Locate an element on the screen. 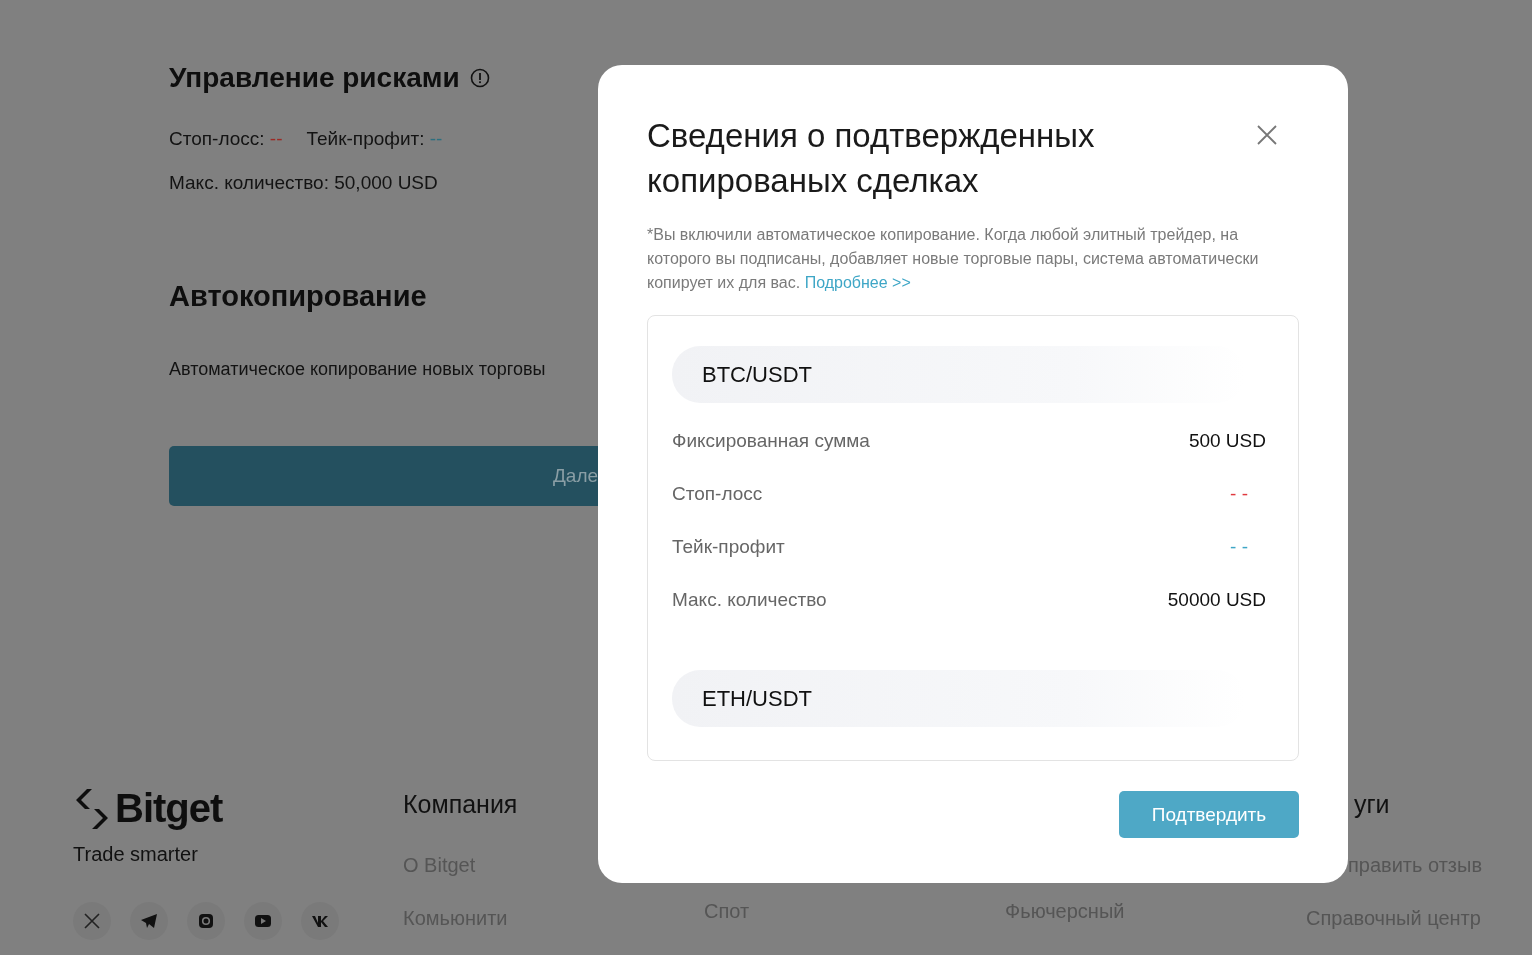  paper-plane-icon is located at coordinates (149, 921).